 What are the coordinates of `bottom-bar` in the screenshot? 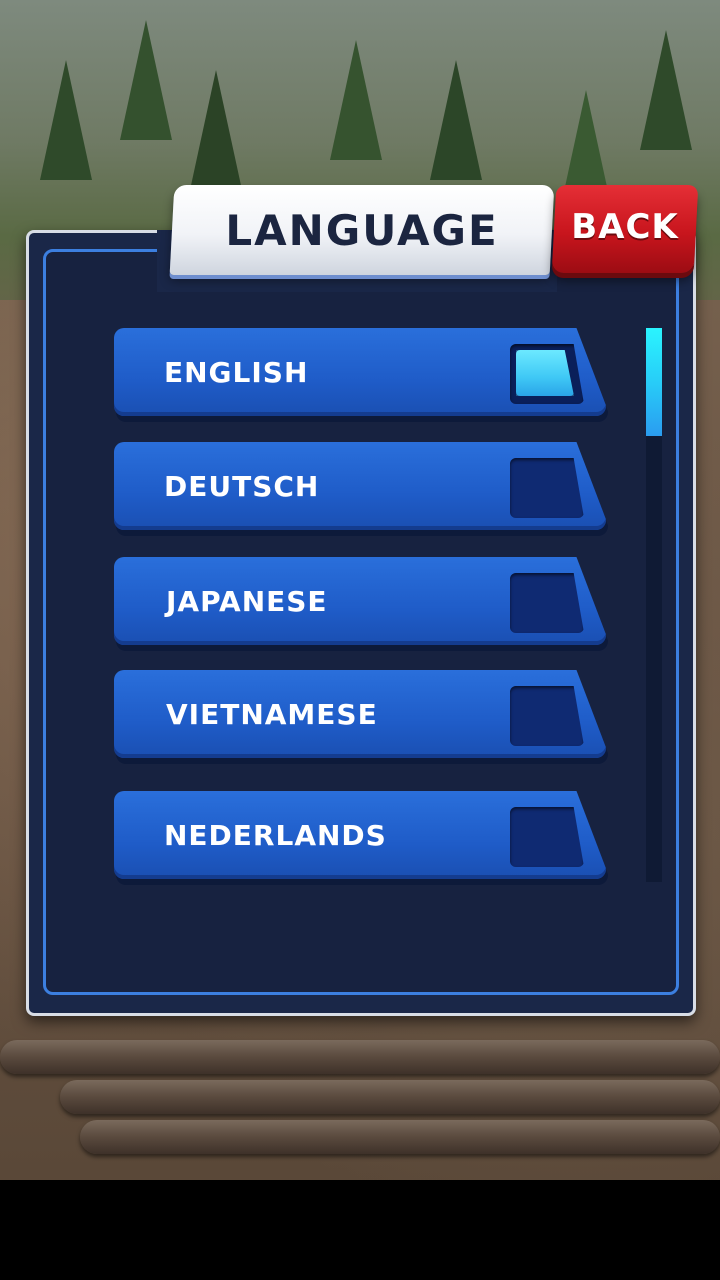 It's located at (360, 1230).